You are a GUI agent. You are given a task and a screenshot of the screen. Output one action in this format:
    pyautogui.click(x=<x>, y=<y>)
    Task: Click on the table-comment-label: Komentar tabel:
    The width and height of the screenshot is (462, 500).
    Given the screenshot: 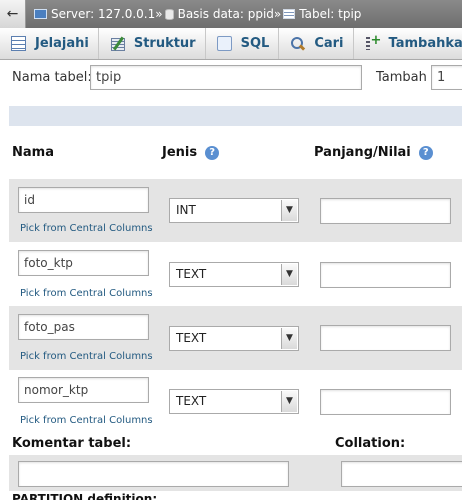 What is the action you would take?
    pyautogui.click(x=72, y=443)
    